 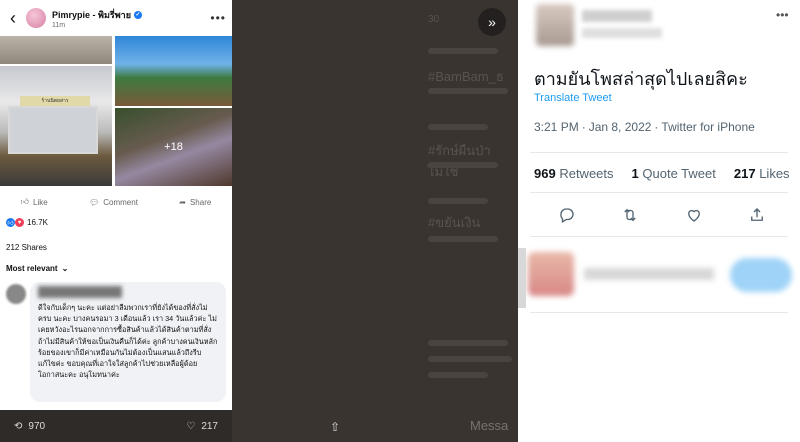 I want to click on retweet-icon, so click(x=630, y=215).